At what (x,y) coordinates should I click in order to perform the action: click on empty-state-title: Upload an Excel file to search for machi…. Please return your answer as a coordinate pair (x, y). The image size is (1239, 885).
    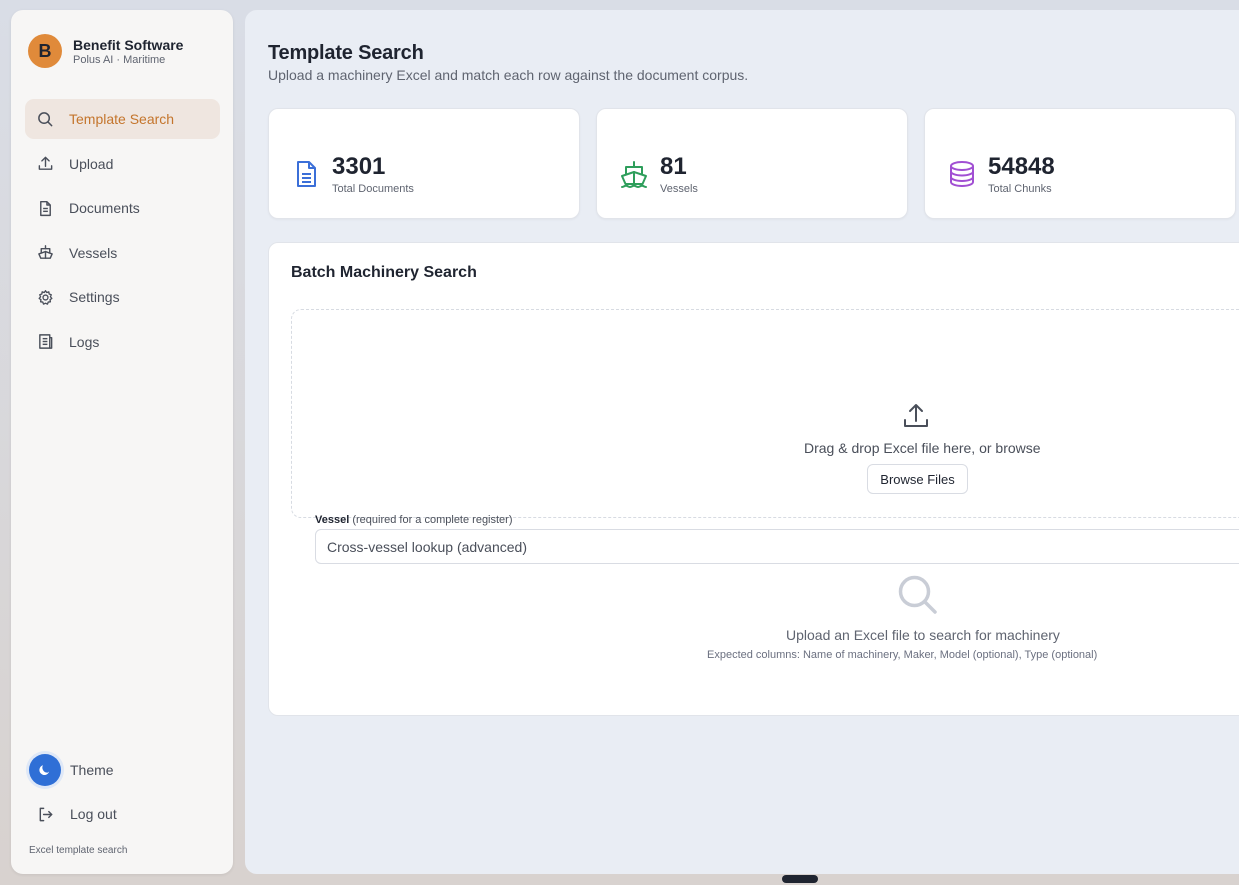
    Looking at the image, I should click on (923, 635).